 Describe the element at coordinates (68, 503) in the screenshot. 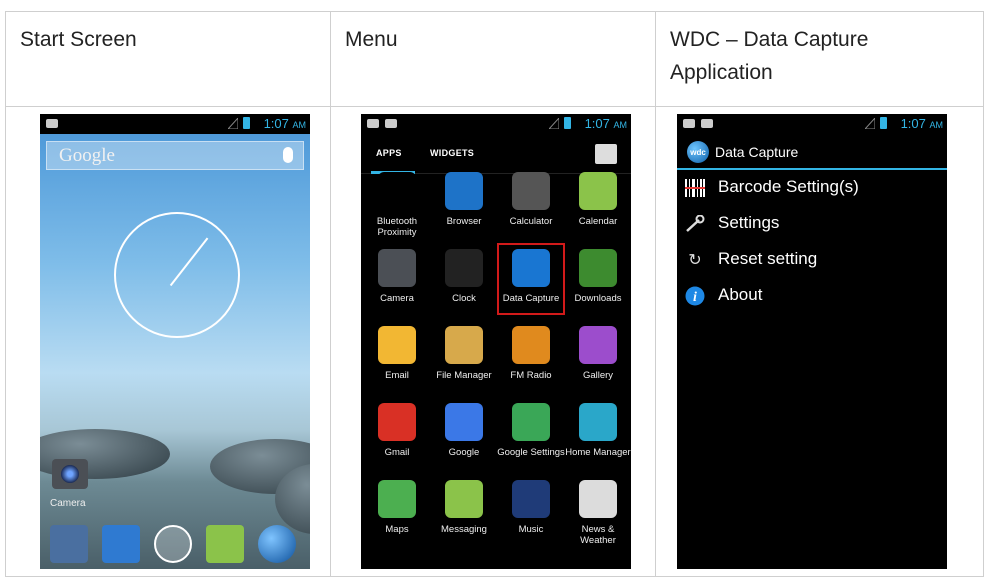

I see `camera-shortcut-label: Camera` at that location.